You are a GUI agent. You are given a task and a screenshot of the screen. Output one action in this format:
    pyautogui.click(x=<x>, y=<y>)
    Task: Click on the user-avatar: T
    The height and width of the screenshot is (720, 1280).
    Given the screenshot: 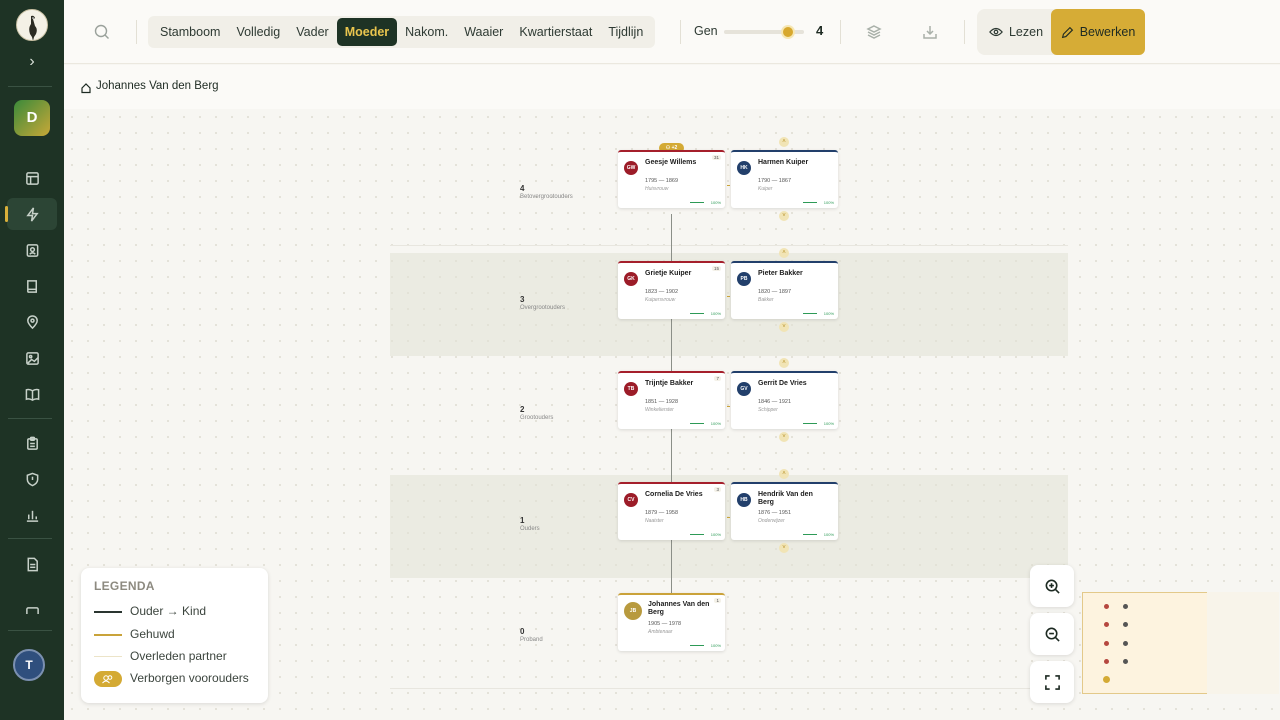 What is the action you would take?
    pyautogui.click(x=29, y=665)
    